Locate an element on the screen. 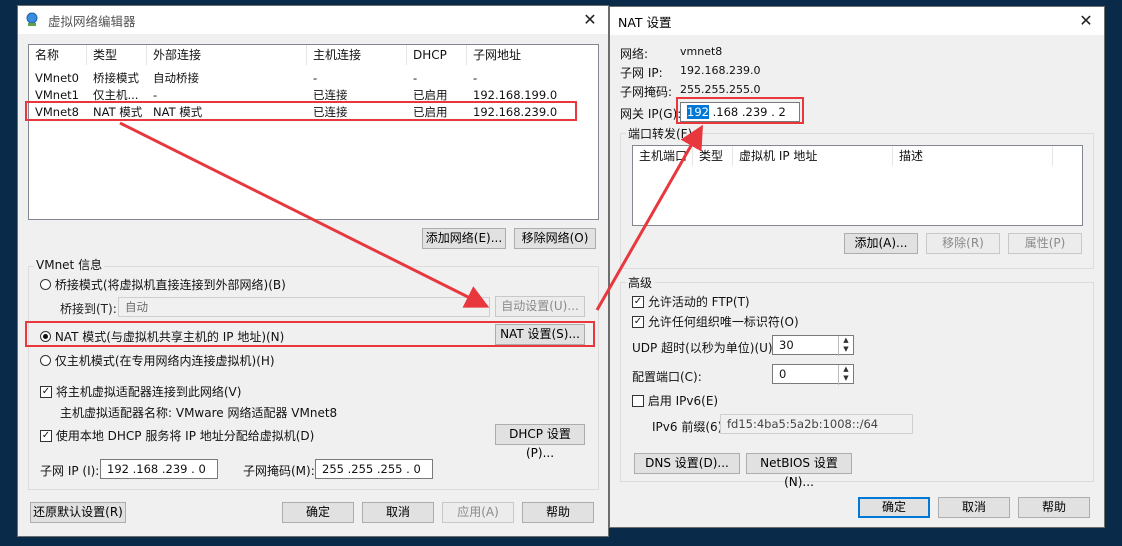  allow-ftp-label: 允许活动的 FTP(T) is located at coordinates (698, 302).